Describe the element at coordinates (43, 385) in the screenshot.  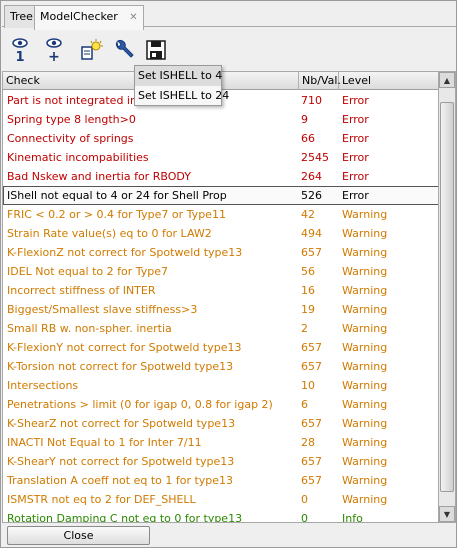
I see `cell-check: Intersections` at that location.